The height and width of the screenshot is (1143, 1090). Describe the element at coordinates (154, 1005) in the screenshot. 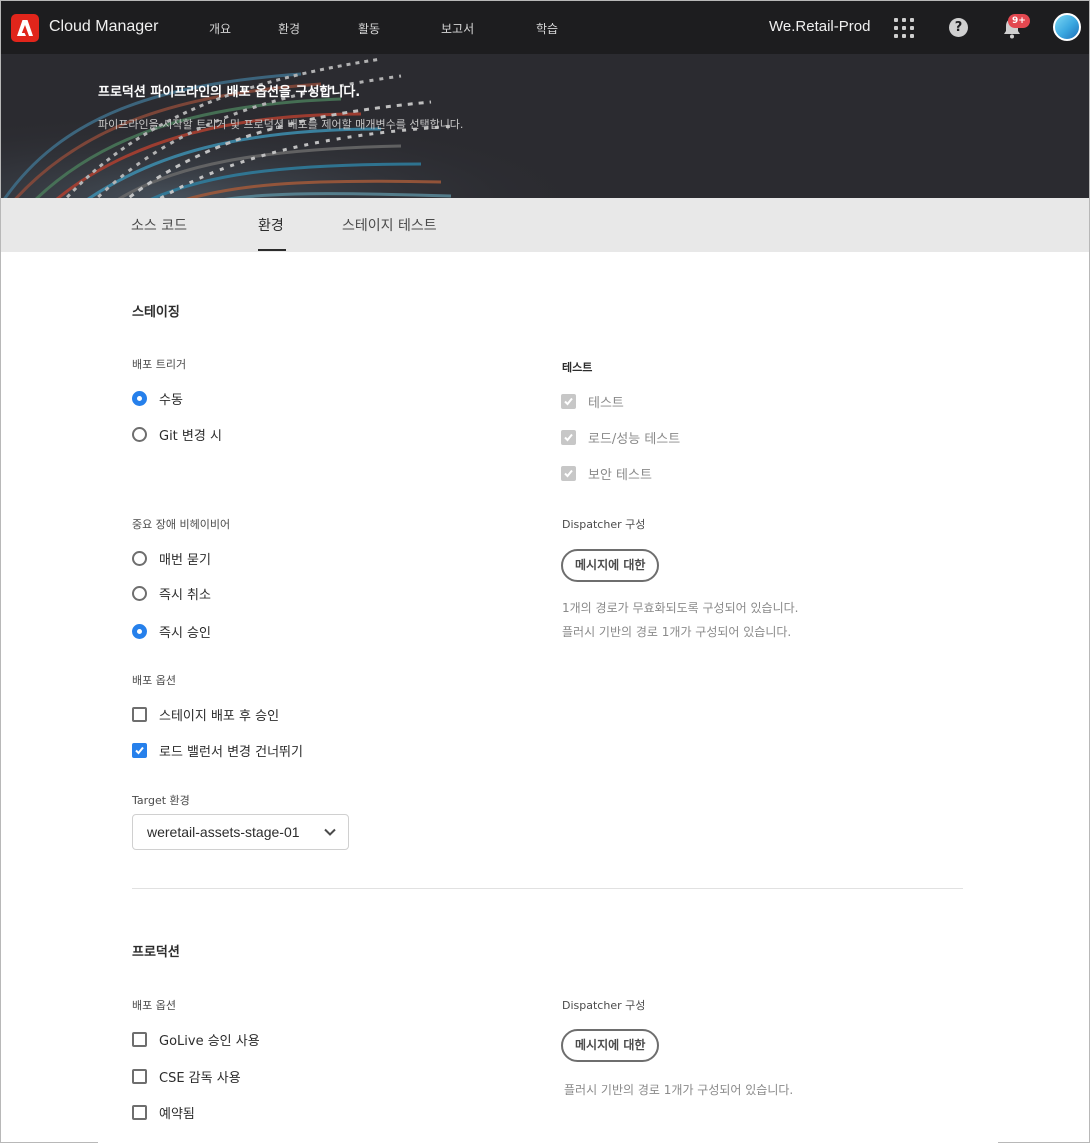

I see `production-deploy-options-label: 배포 옵션` at that location.